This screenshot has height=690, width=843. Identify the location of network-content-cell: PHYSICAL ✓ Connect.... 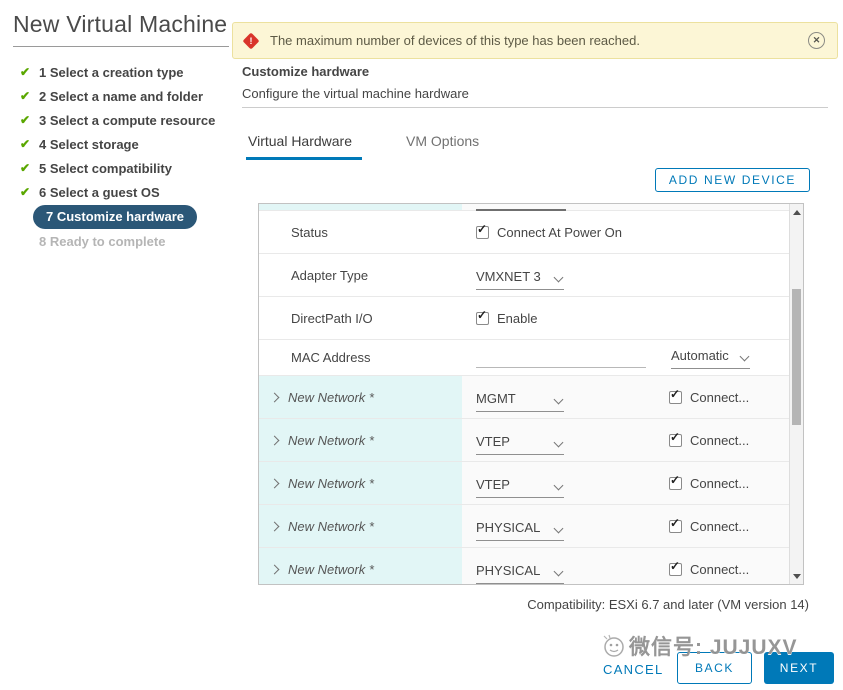
(625, 526).